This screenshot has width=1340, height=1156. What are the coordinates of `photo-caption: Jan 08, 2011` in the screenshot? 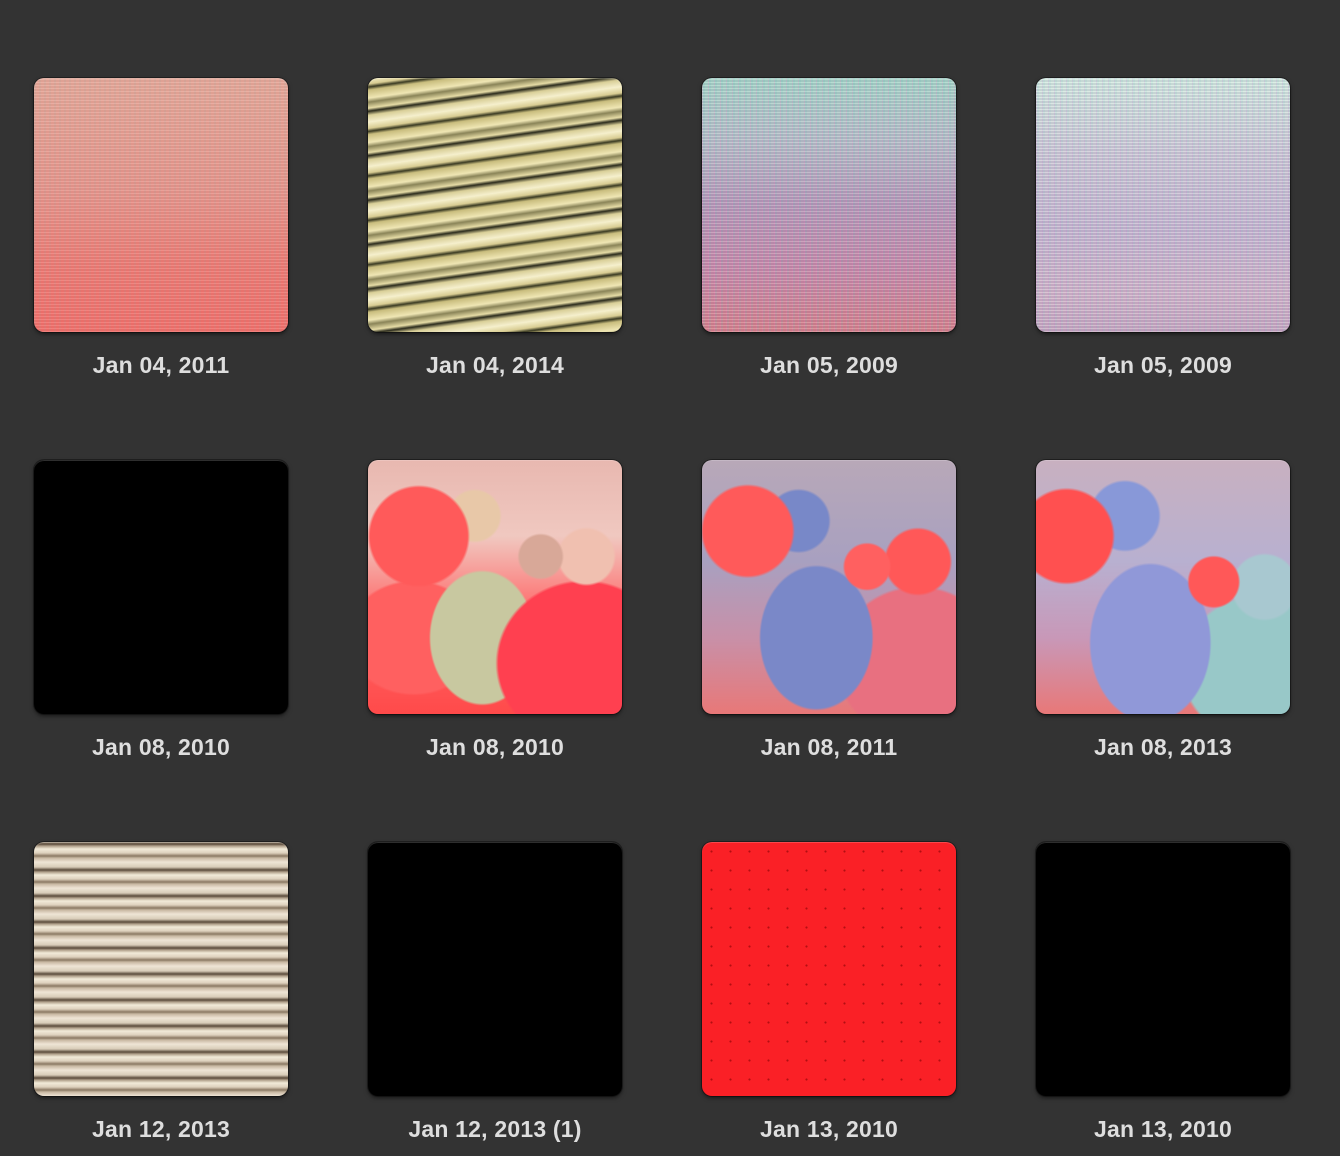 It's located at (829, 747).